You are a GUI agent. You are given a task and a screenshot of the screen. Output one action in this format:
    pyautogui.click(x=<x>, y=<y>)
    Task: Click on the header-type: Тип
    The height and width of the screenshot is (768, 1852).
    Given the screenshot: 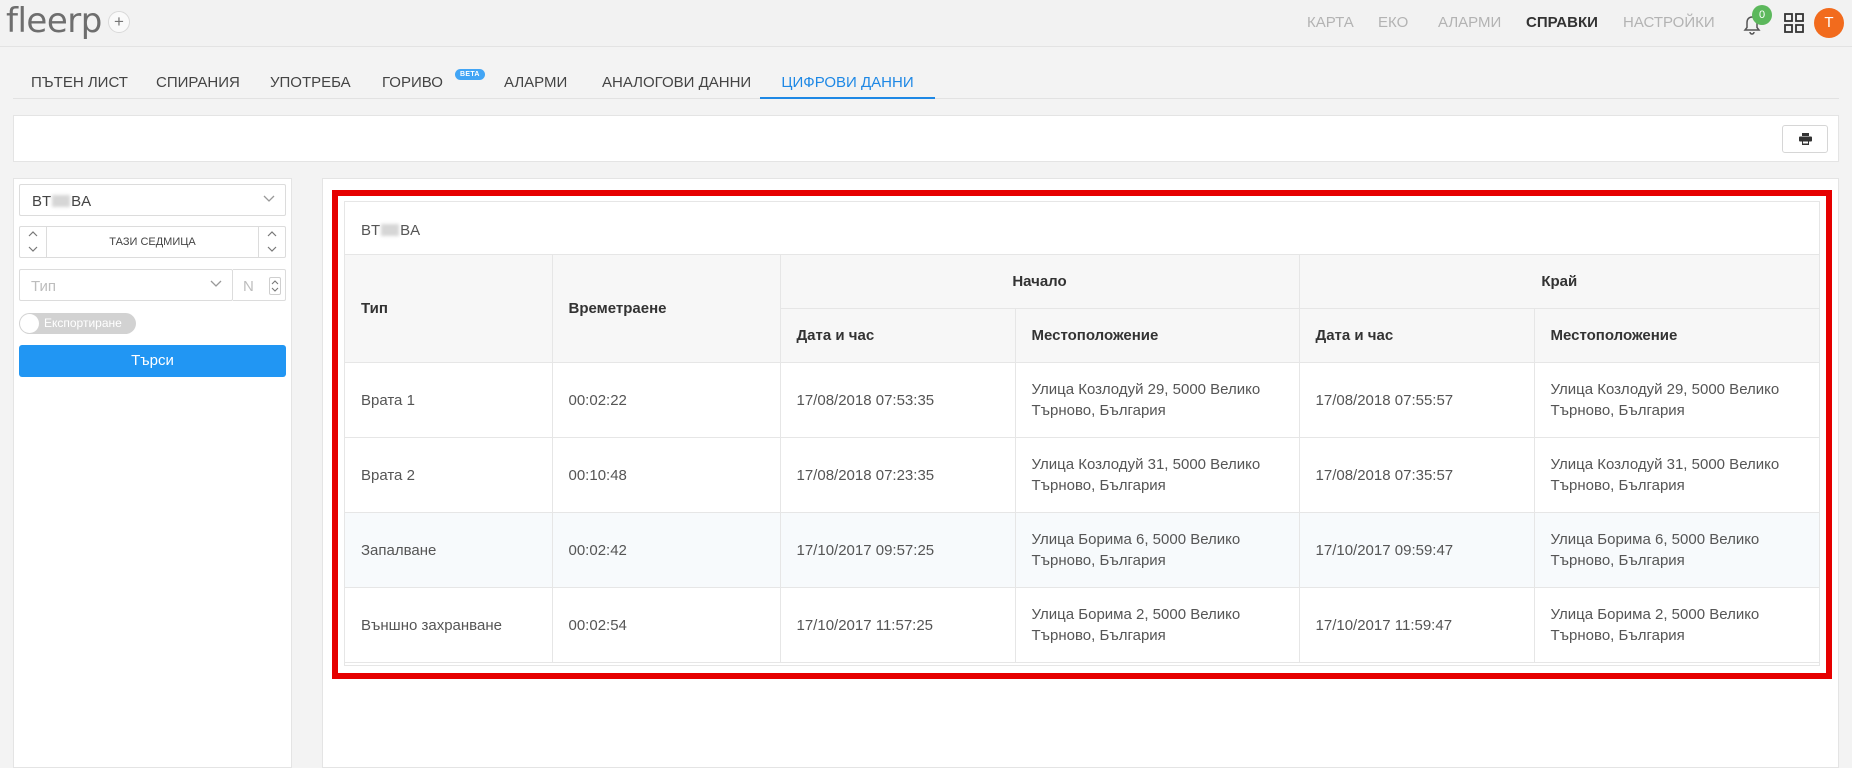 What is the action you would take?
    pyautogui.click(x=449, y=308)
    